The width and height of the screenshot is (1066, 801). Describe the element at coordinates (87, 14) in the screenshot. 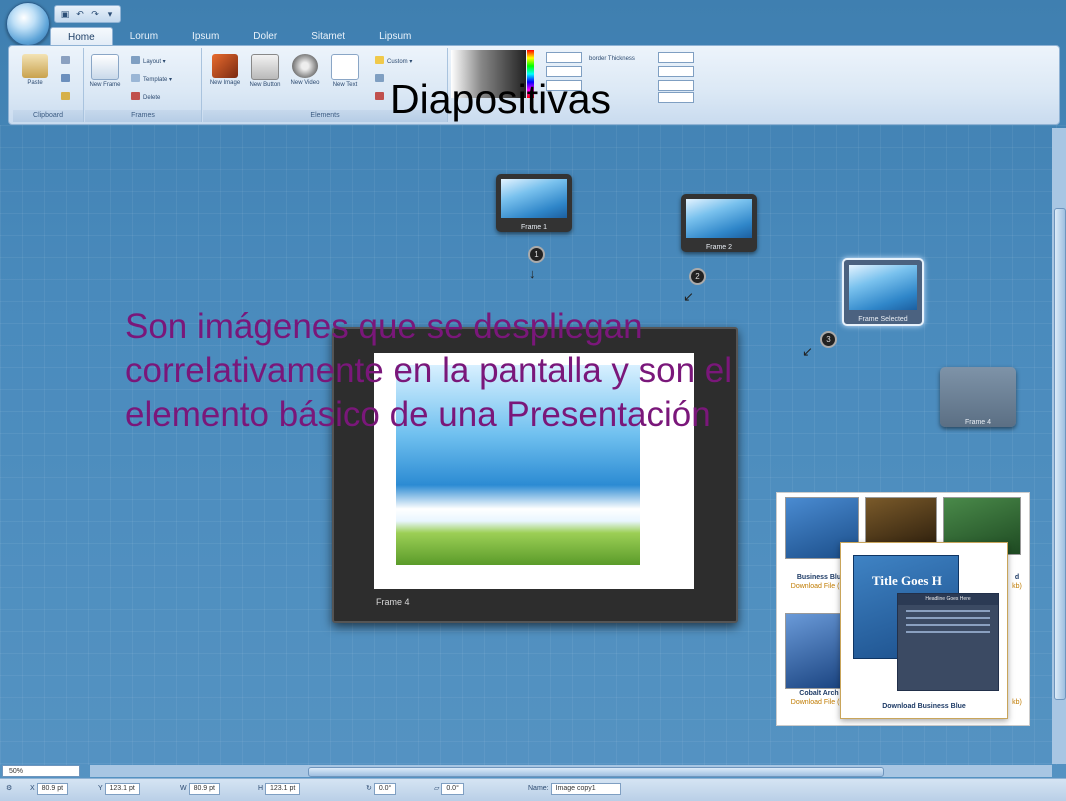

I see `quick-access-toolbar: ▣ ↶ ↷ ▾` at that location.